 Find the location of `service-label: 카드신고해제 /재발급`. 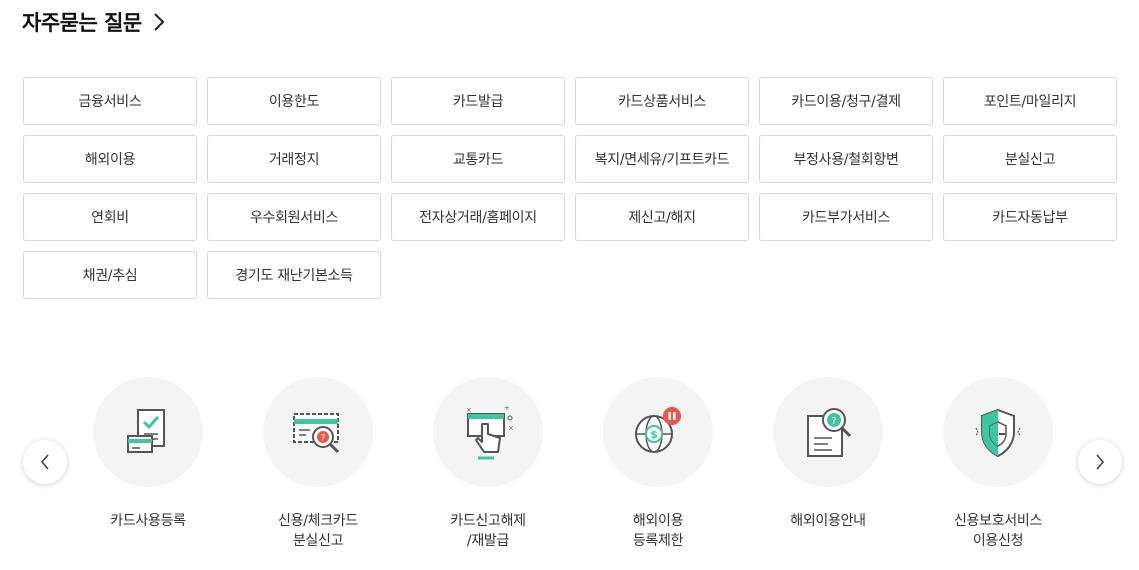

service-label: 카드신고해제 /재발급 is located at coordinates (488, 531).